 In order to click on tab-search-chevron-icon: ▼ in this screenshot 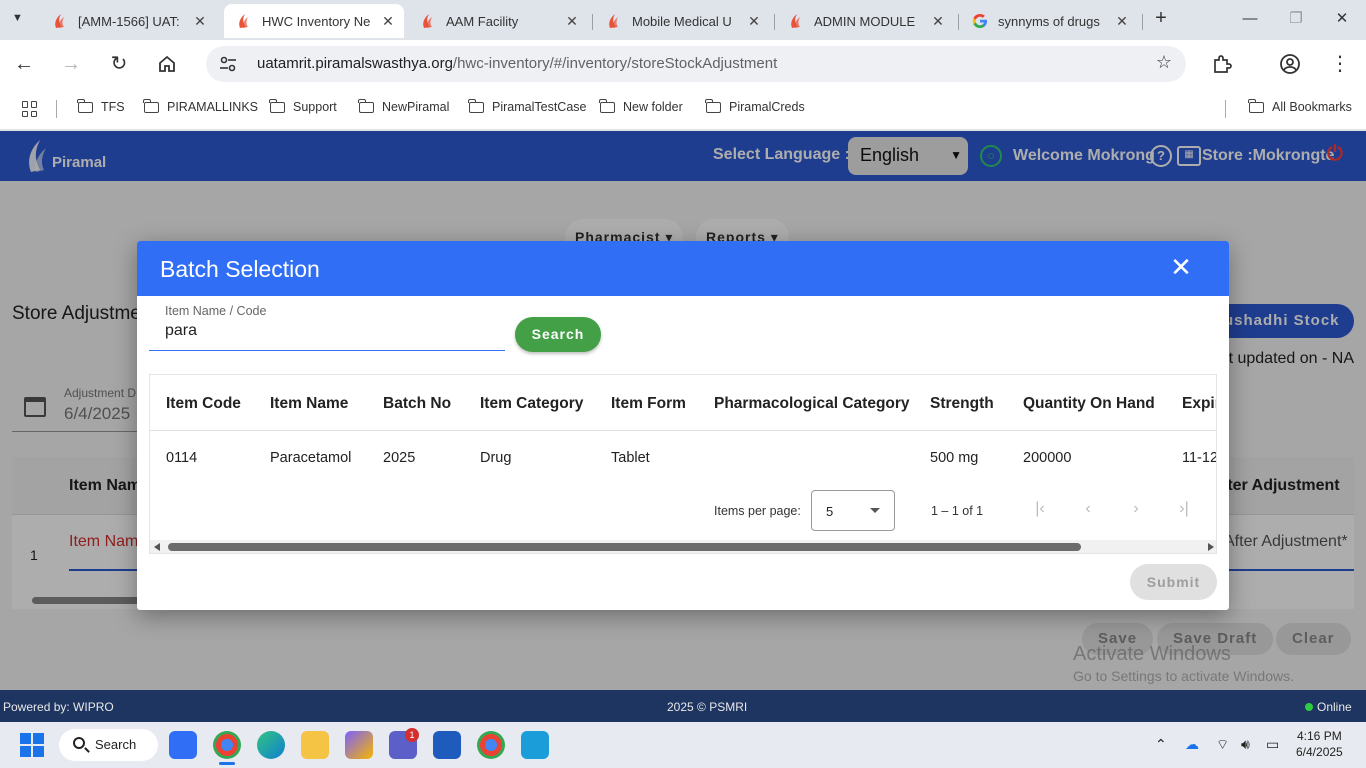, I will do `click(21, 20)`.